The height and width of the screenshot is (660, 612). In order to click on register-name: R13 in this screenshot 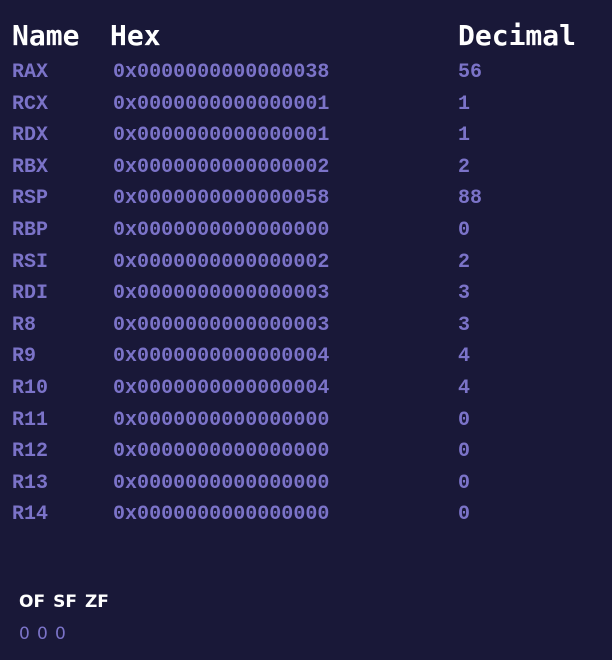, I will do `click(30, 483)`.